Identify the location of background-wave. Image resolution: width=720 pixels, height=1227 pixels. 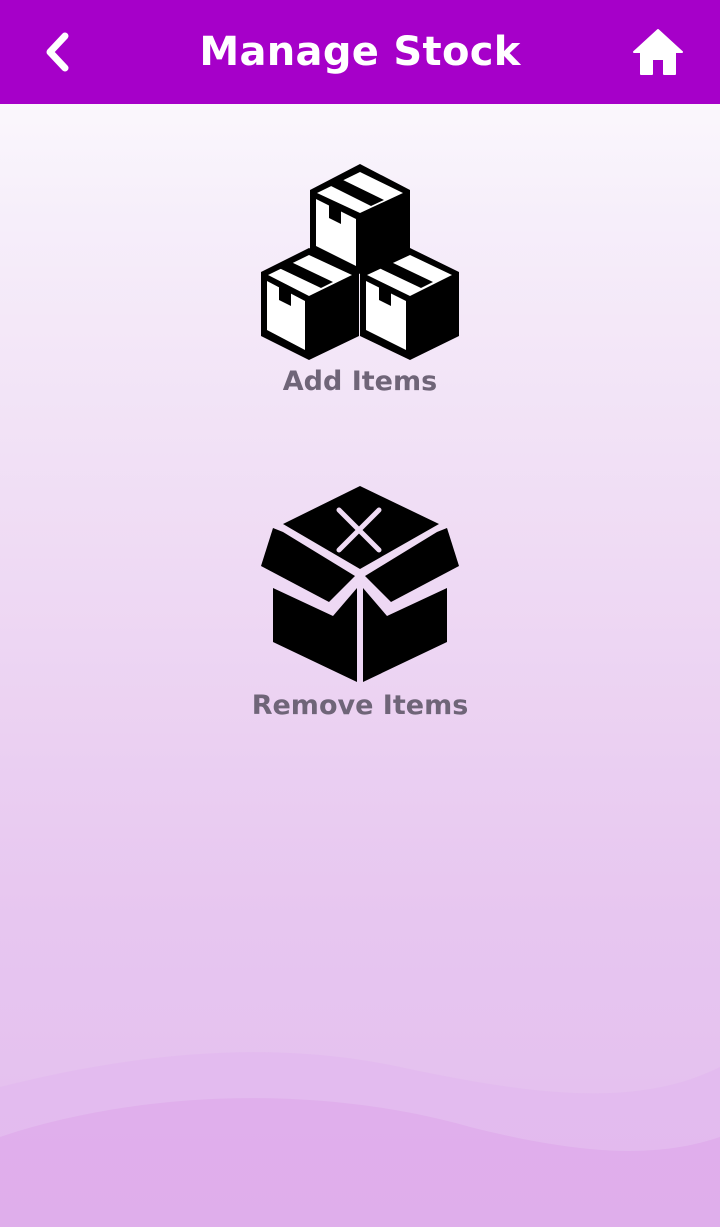
(360, 1139).